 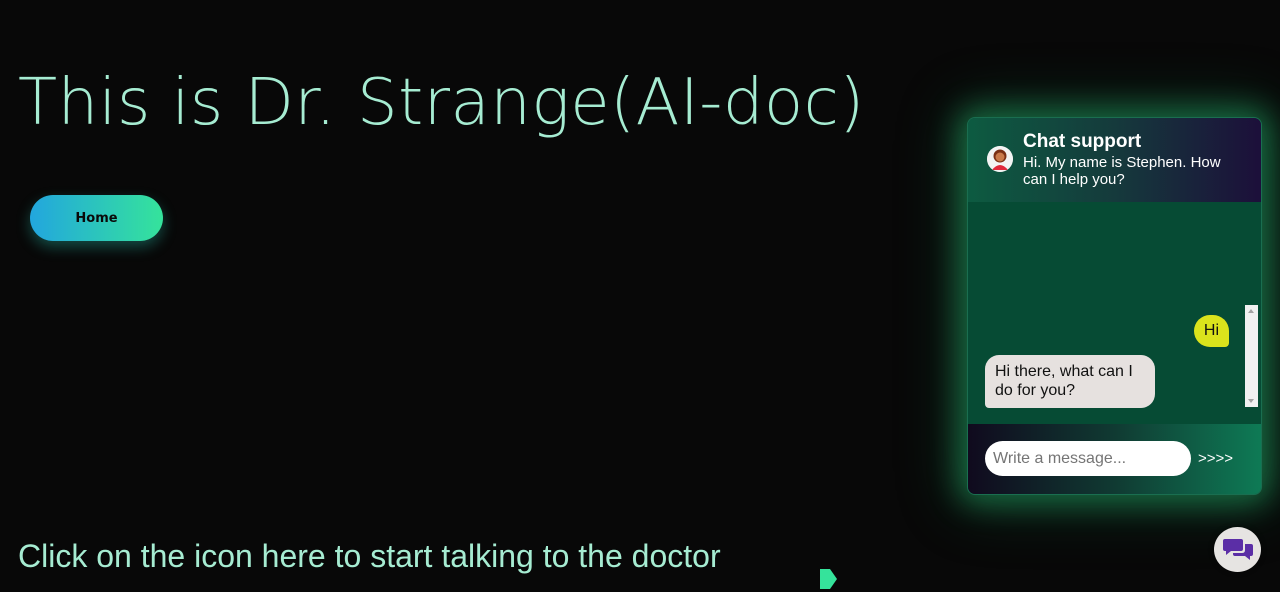 What do you see at coordinates (1114, 313) in the screenshot?
I see `message-list: Hi Hi there, what can I do for you?` at bounding box center [1114, 313].